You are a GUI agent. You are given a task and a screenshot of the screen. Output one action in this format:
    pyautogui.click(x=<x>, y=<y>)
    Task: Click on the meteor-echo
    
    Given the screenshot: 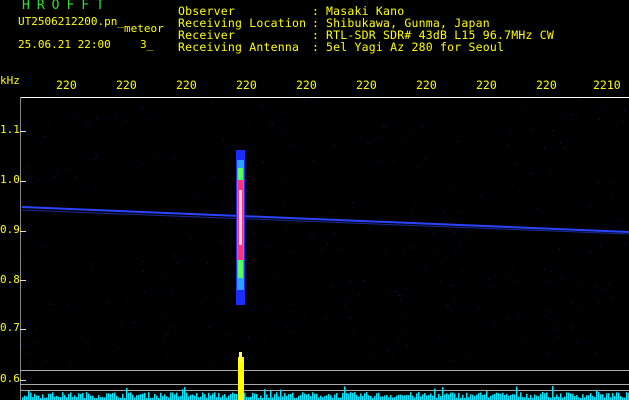 What is the action you would take?
    pyautogui.click(x=240, y=227)
    